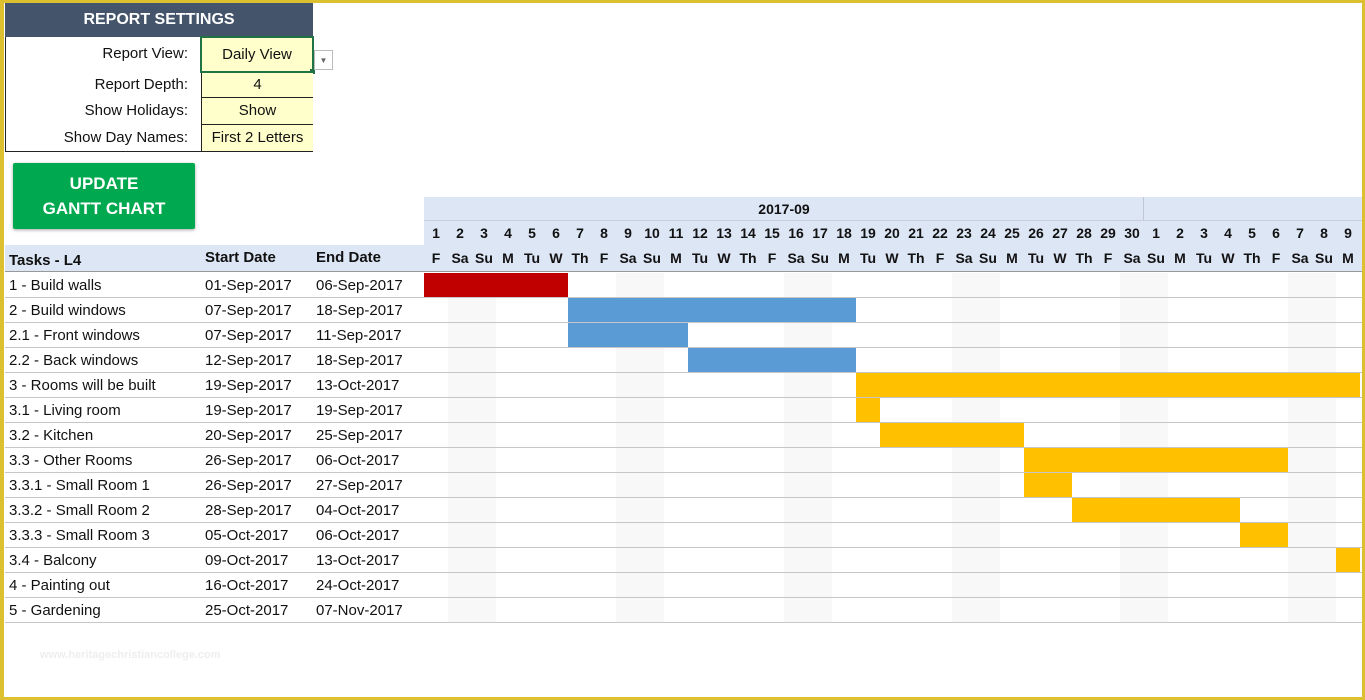 Image resolution: width=1365 pixels, height=700 pixels. Describe the element at coordinates (145, 53) in the screenshot. I see `report-view-label: Report View:` at that location.